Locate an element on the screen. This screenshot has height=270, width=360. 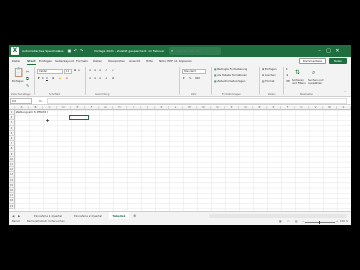
cut-icon: ✂ is located at coordinates (27, 71).